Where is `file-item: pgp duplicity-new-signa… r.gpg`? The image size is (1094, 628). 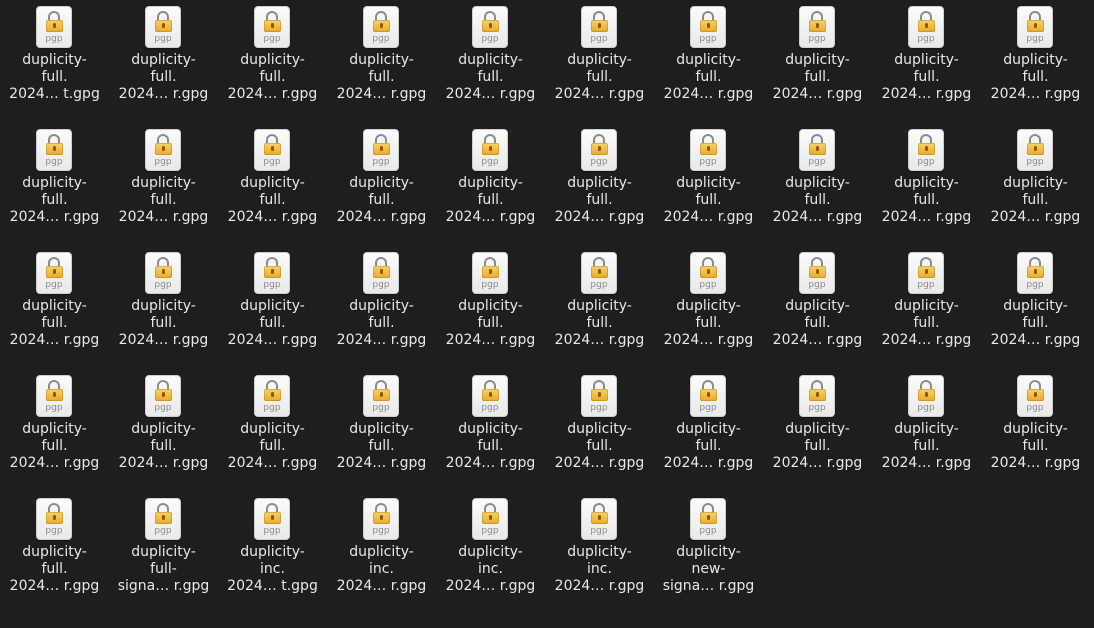
file-item: pgp duplicity-new-signa… r.gpg is located at coordinates (708, 553).